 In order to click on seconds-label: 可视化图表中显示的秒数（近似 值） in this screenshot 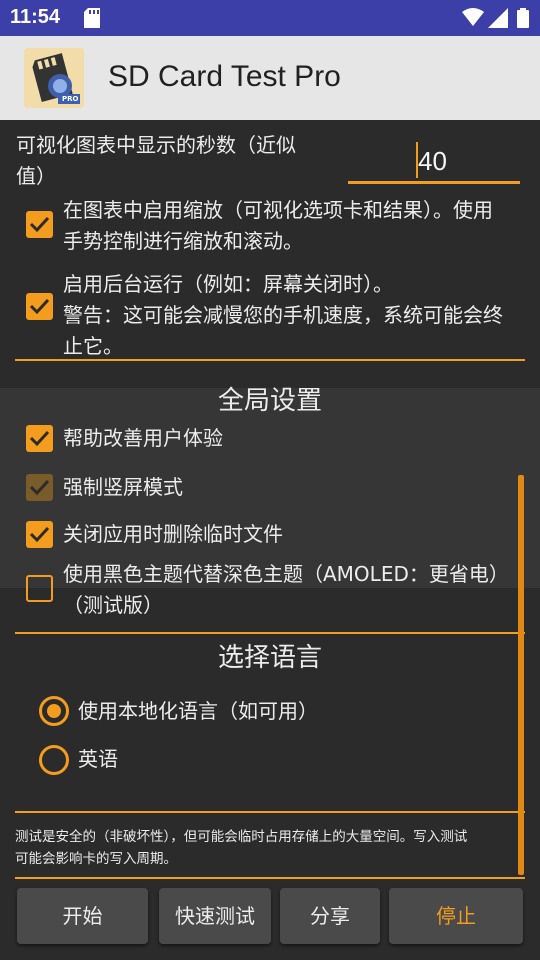, I will do `click(156, 161)`.